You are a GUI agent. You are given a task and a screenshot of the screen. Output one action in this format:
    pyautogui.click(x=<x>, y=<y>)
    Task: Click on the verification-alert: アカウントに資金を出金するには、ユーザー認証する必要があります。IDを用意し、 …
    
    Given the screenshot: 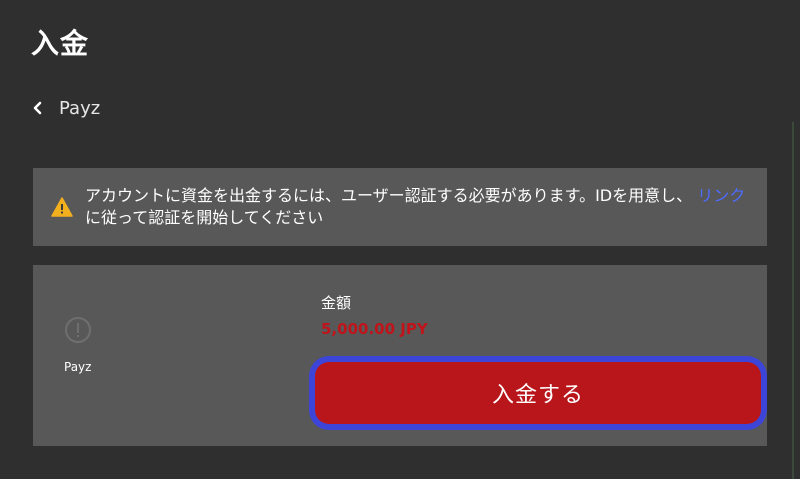 What is the action you would take?
    pyautogui.click(x=400, y=207)
    